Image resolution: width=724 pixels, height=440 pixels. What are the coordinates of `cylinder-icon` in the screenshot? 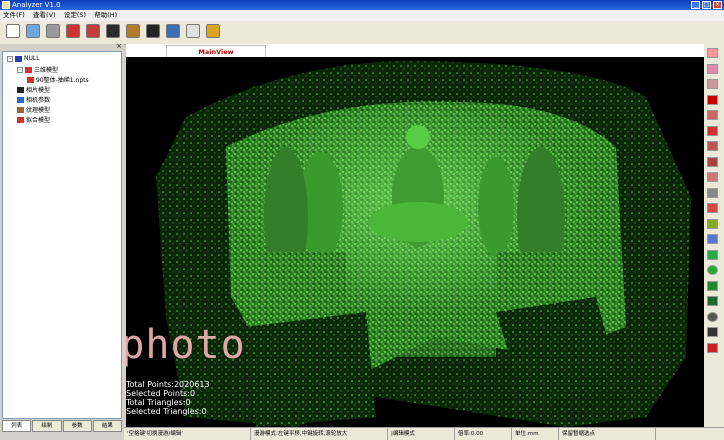 It's located at (712, 285).